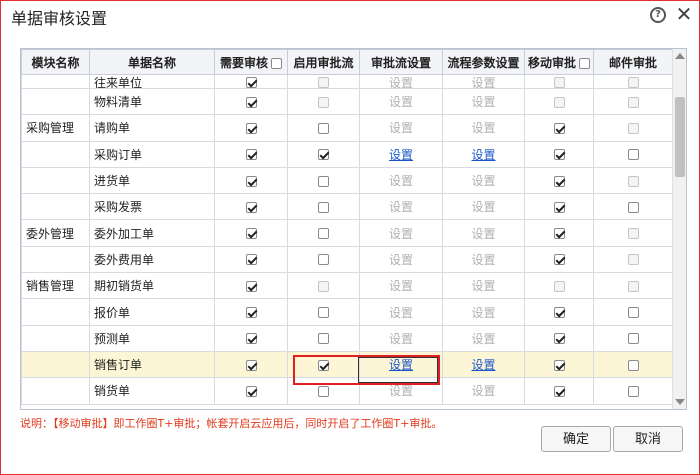 Image resolution: width=700 pixels, height=475 pixels. Describe the element at coordinates (680, 56) in the screenshot. I see `scroll-up-icon` at that location.